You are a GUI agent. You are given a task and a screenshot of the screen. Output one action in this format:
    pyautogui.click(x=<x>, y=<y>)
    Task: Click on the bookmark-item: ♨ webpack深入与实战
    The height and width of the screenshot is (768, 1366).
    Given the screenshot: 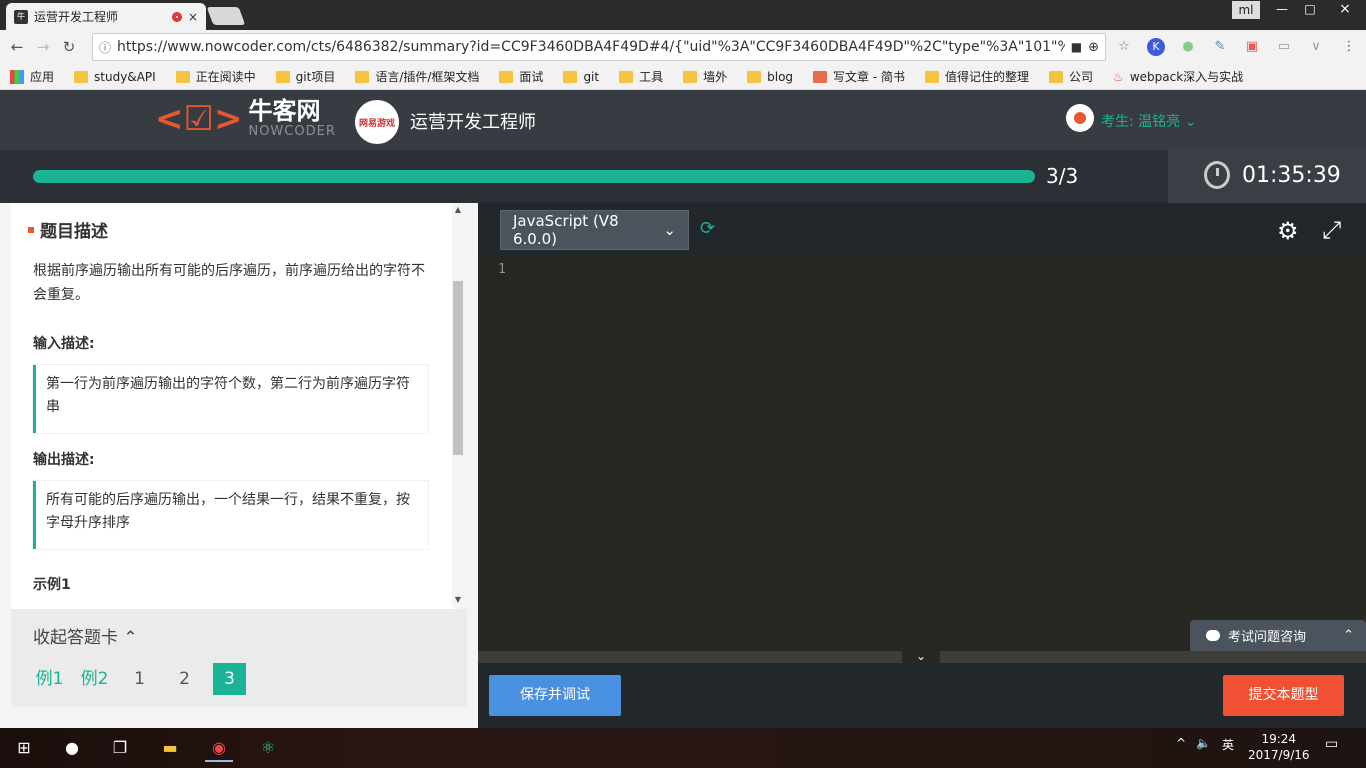 What is the action you would take?
    pyautogui.click(x=1178, y=76)
    